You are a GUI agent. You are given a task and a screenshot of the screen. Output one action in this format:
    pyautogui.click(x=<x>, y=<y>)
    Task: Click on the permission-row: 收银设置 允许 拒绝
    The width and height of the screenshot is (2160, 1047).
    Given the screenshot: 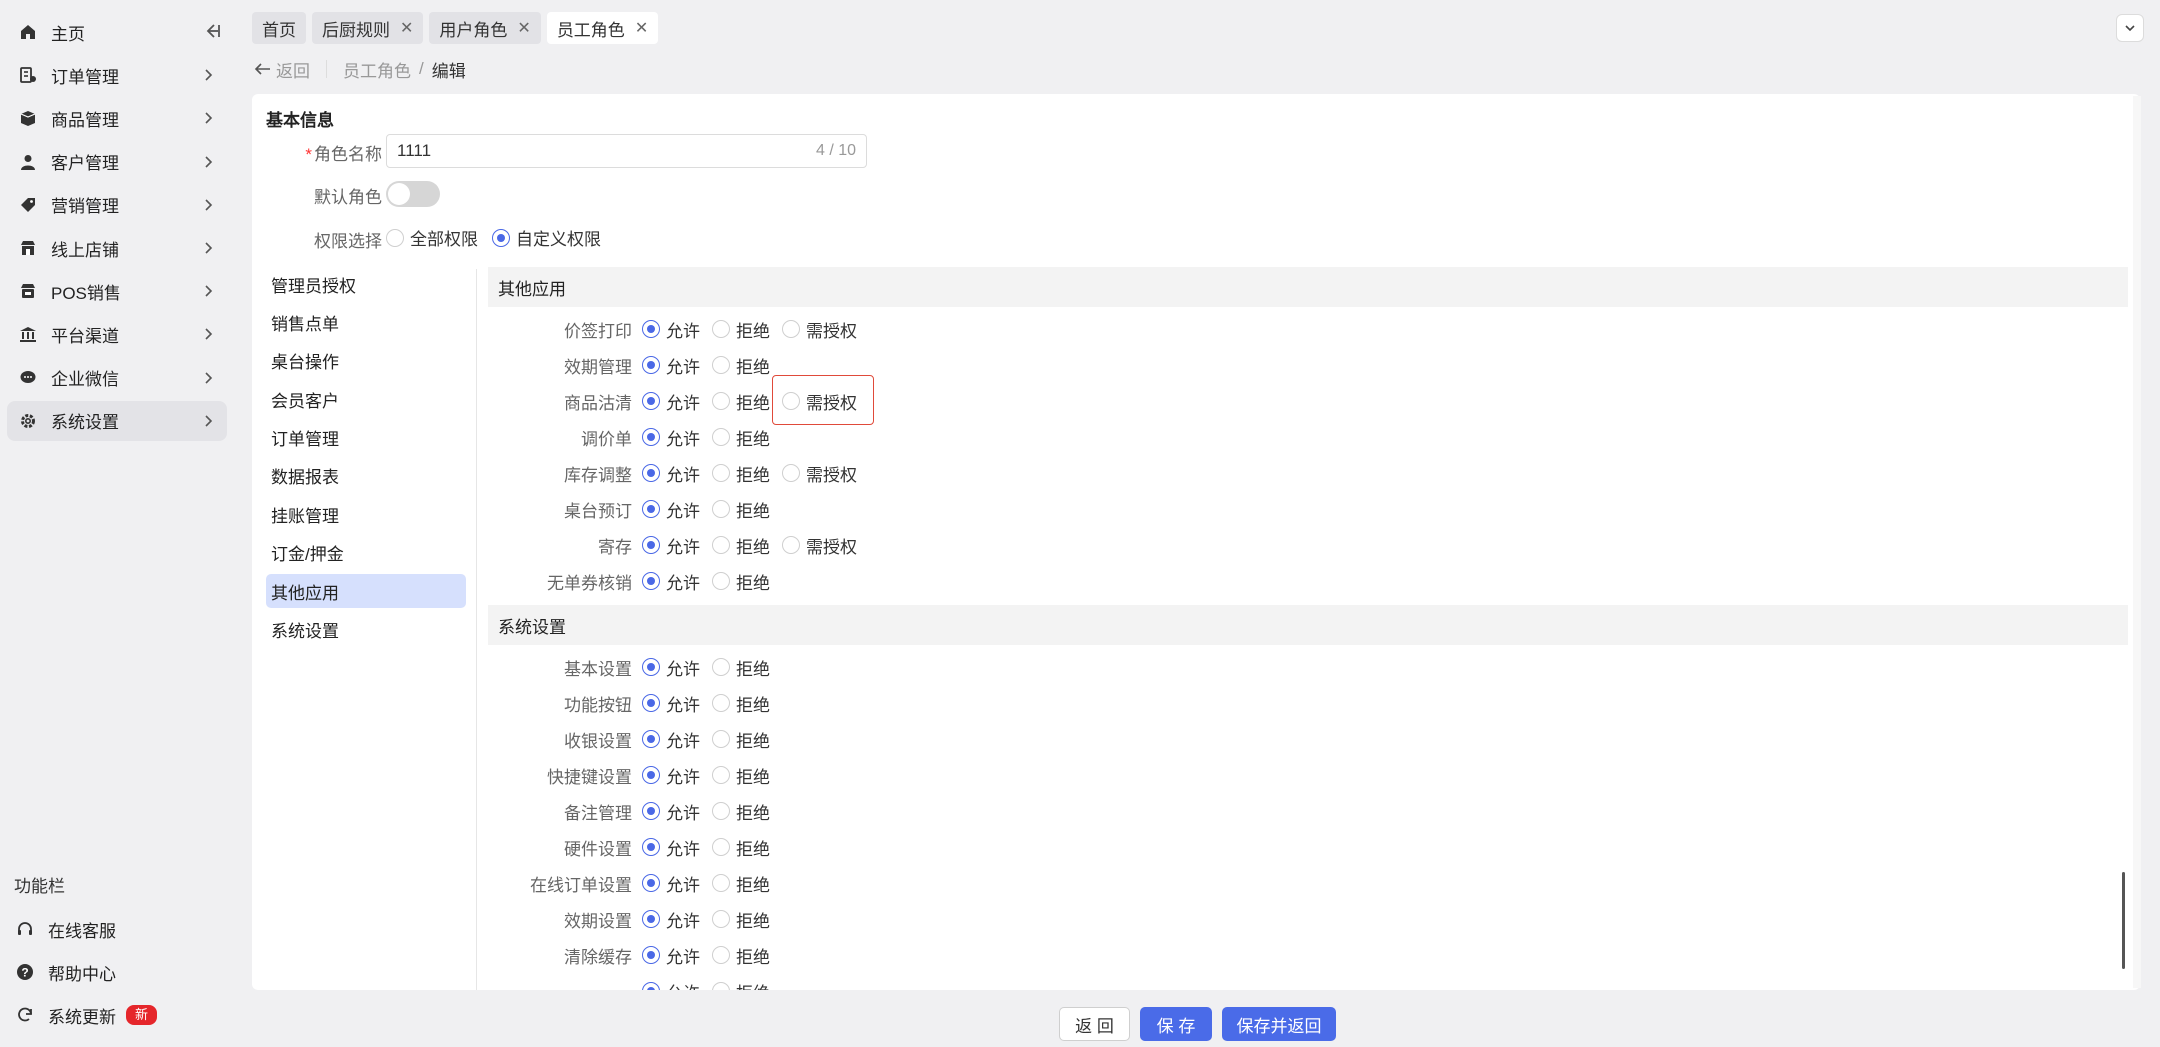 What is the action you would take?
    pyautogui.click(x=1308, y=739)
    